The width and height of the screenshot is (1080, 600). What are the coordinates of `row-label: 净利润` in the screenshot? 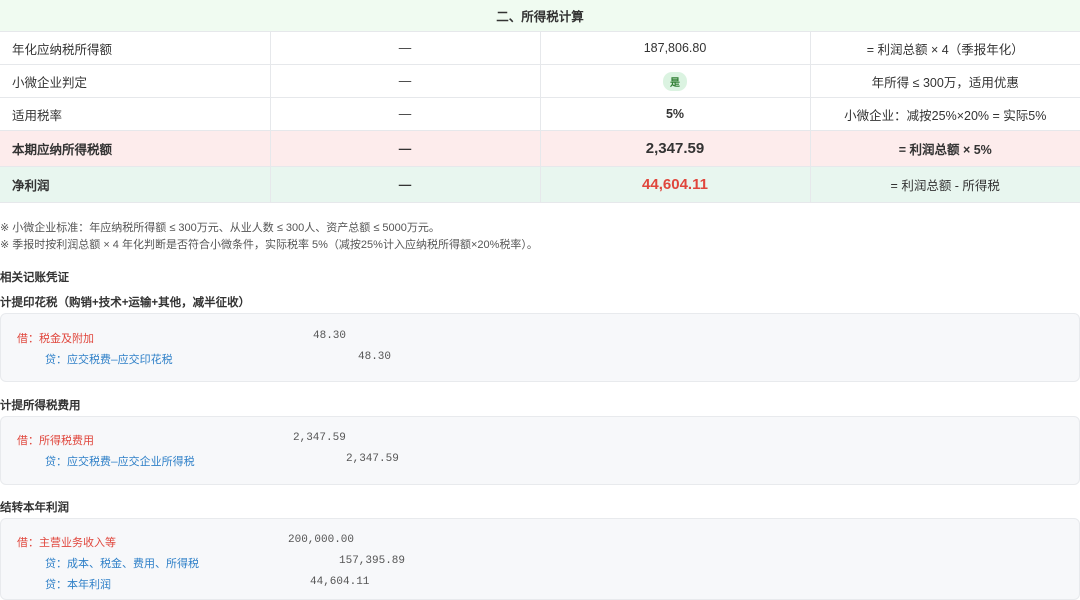 It's located at (135, 184).